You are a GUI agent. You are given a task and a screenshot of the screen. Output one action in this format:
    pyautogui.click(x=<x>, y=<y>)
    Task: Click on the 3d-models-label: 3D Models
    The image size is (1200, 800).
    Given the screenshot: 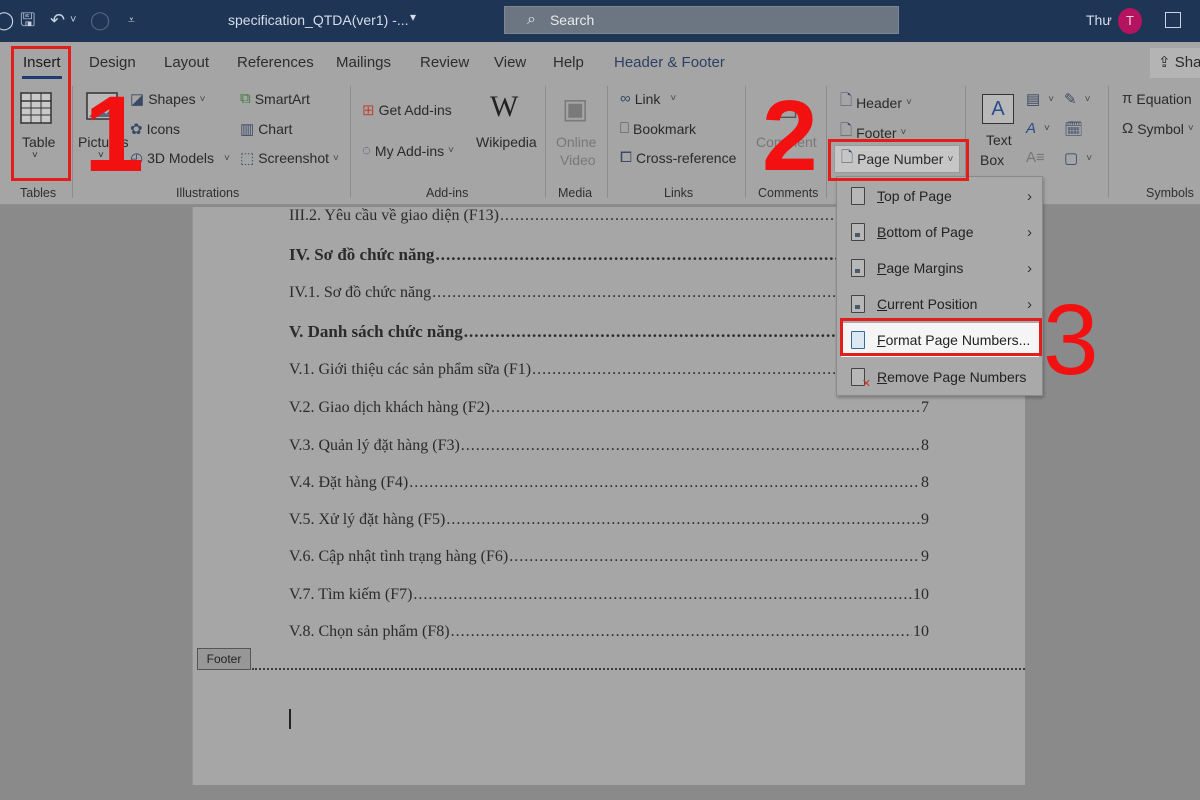 What is the action you would take?
    pyautogui.click(x=181, y=158)
    